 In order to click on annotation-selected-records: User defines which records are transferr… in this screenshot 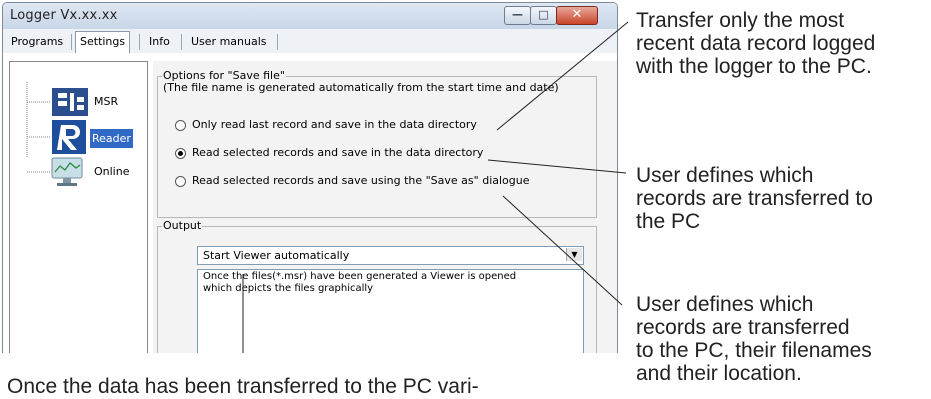, I will do `click(754, 198)`.